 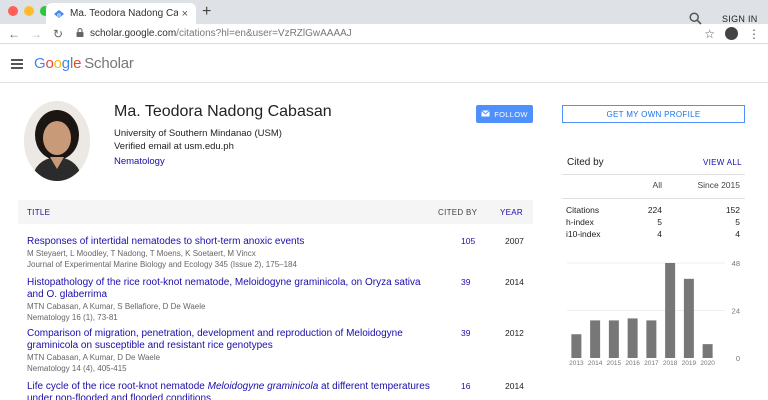 What do you see at coordinates (632, 338) in the screenshot?
I see `bar-2016` at bounding box center [632, 338].